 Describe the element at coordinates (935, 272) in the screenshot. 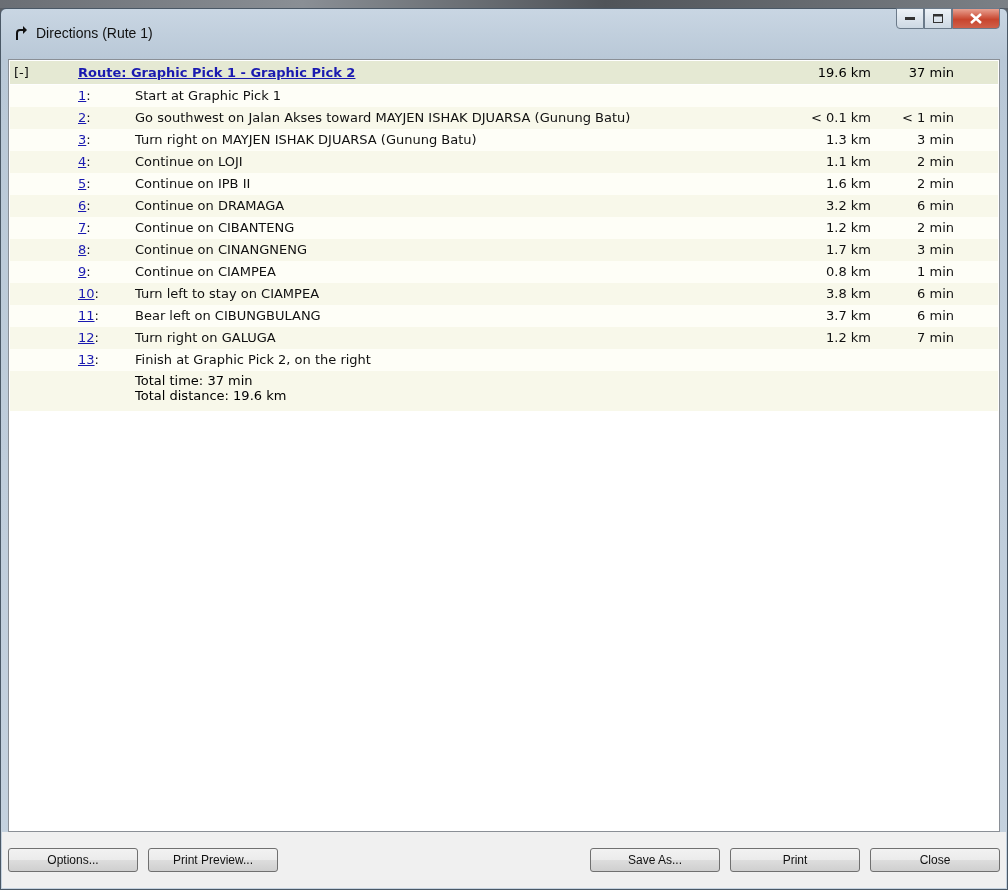

I see `step-time: 1 min` at that location.